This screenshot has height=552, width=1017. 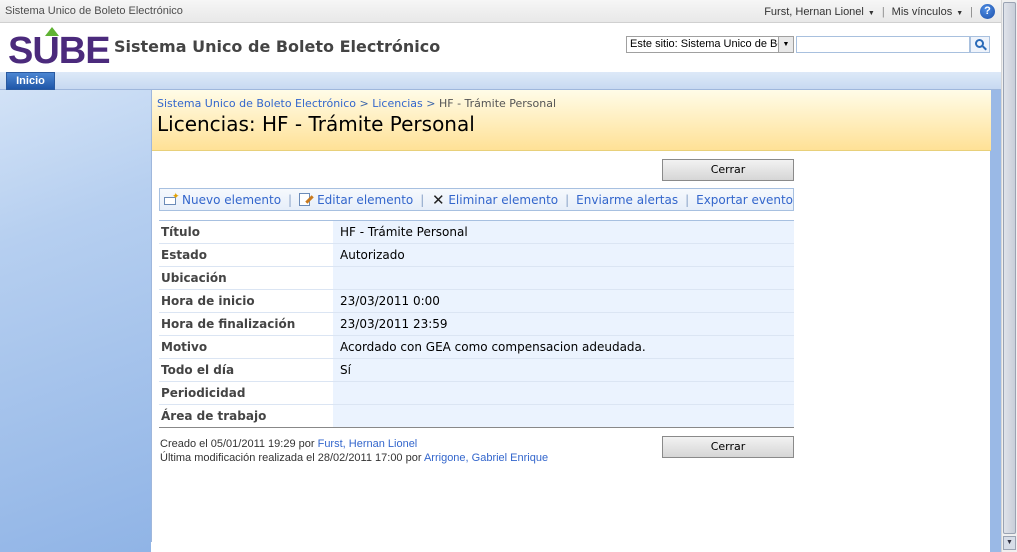 I want to click on table-row: Estado Autorizado, so click(x=476, y=255).